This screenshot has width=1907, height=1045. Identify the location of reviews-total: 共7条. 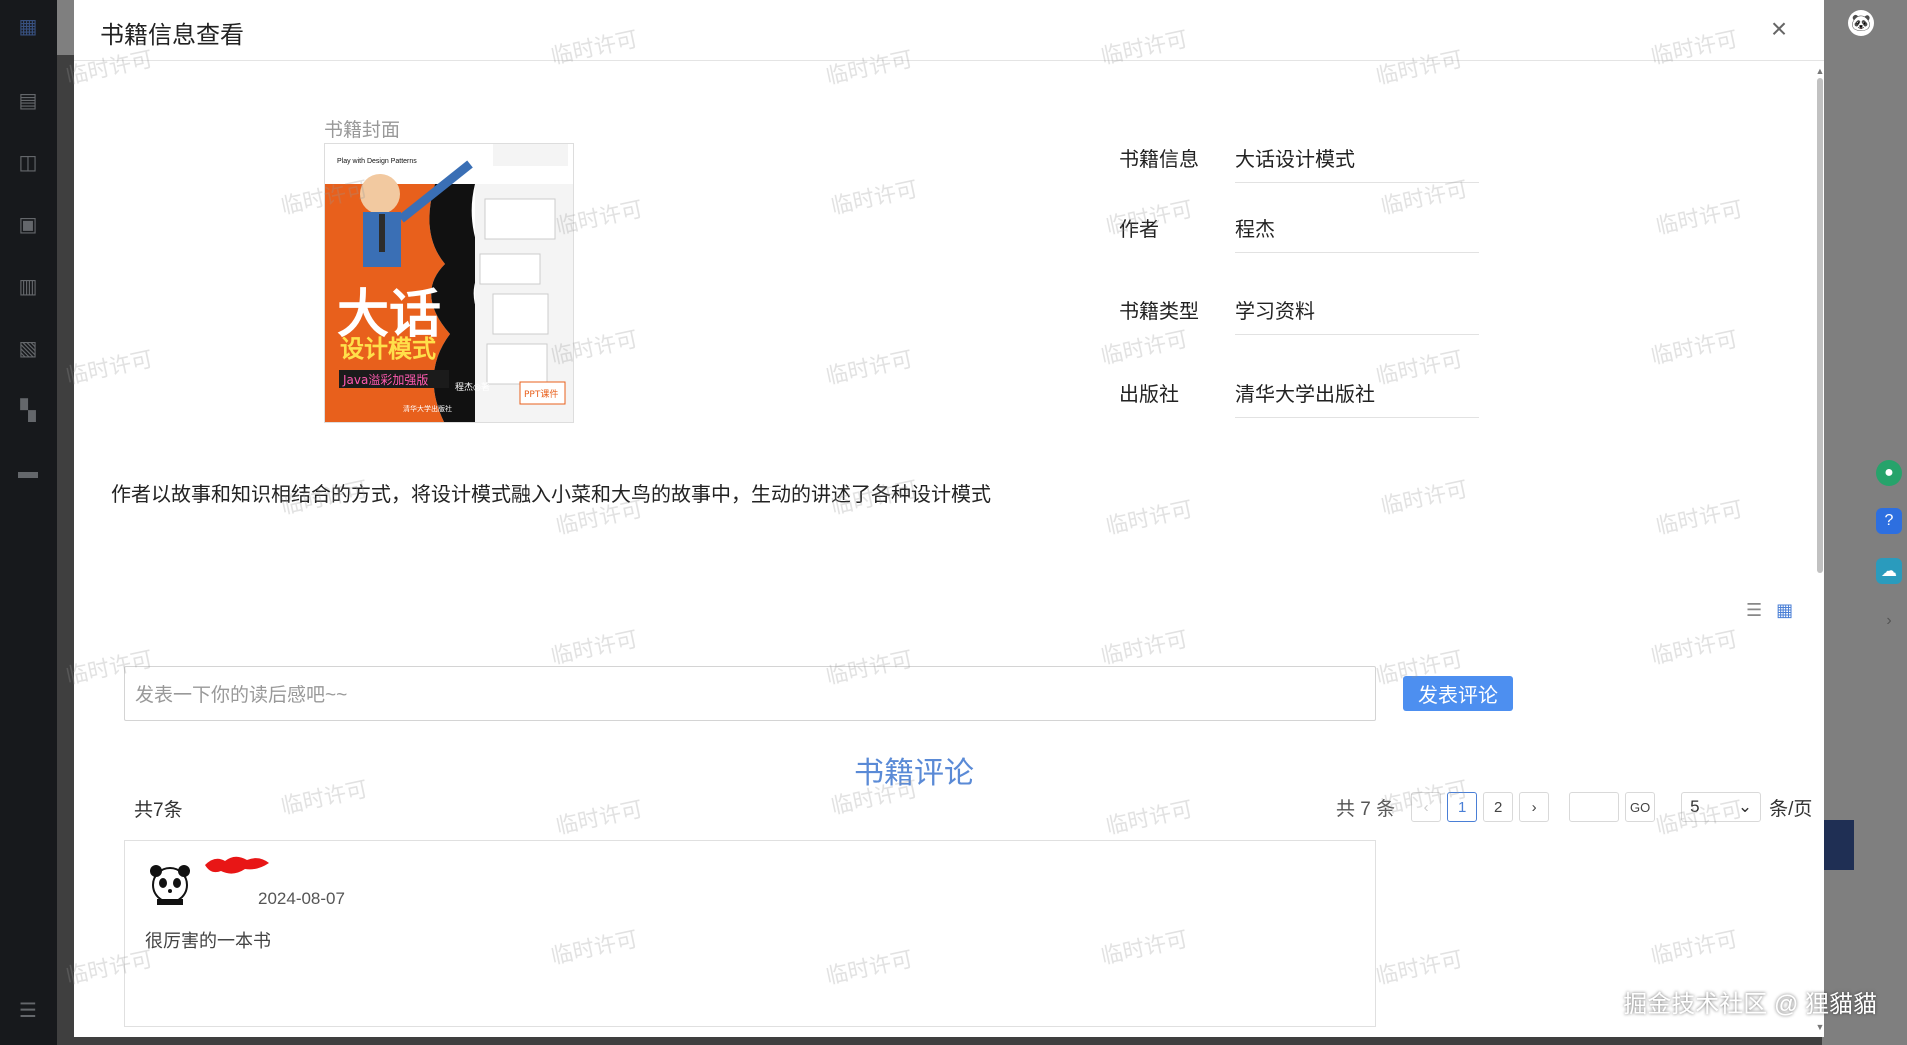
(158, 810).